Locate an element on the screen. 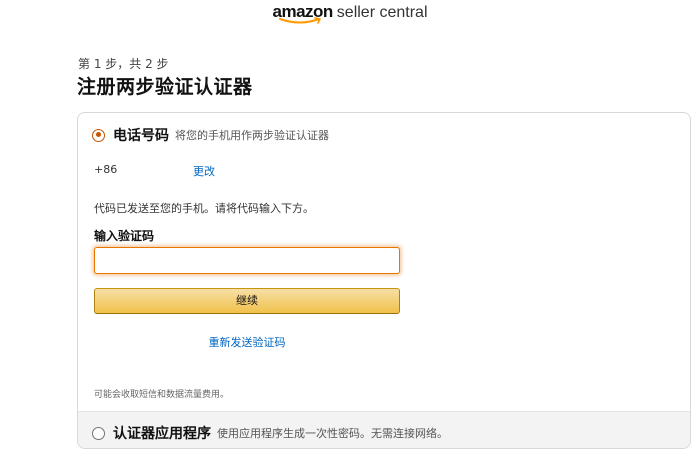  logo-product-text: seller central is located at coordinates (382, 12).